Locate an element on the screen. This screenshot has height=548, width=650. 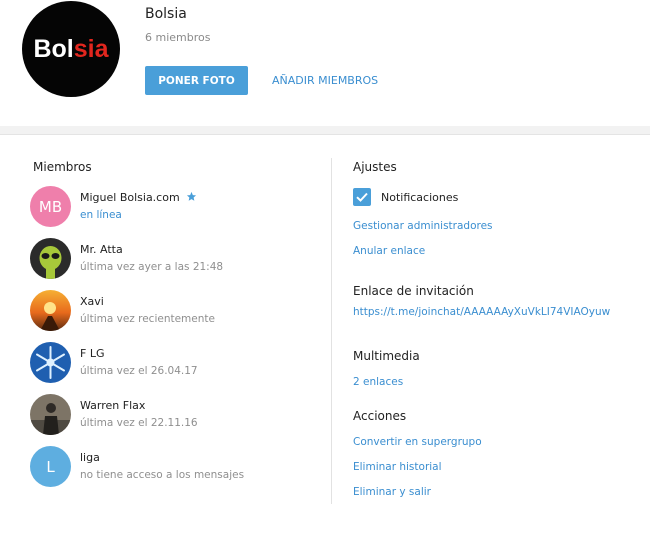
alien-avatar-image is located at coordinates (50, 258).